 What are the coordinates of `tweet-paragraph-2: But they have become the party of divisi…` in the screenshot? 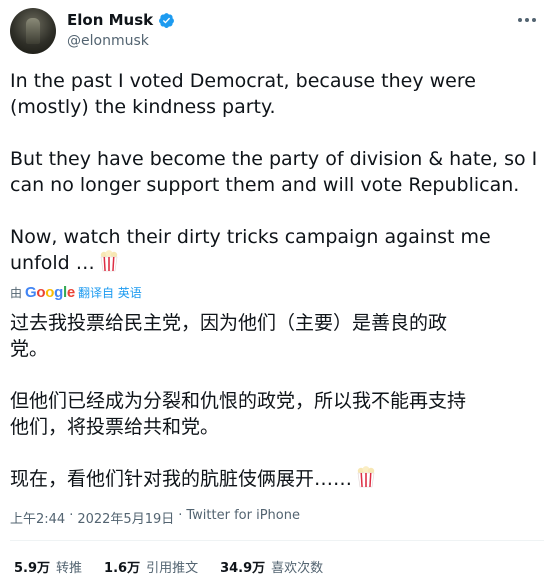 It's located at (277, 172).